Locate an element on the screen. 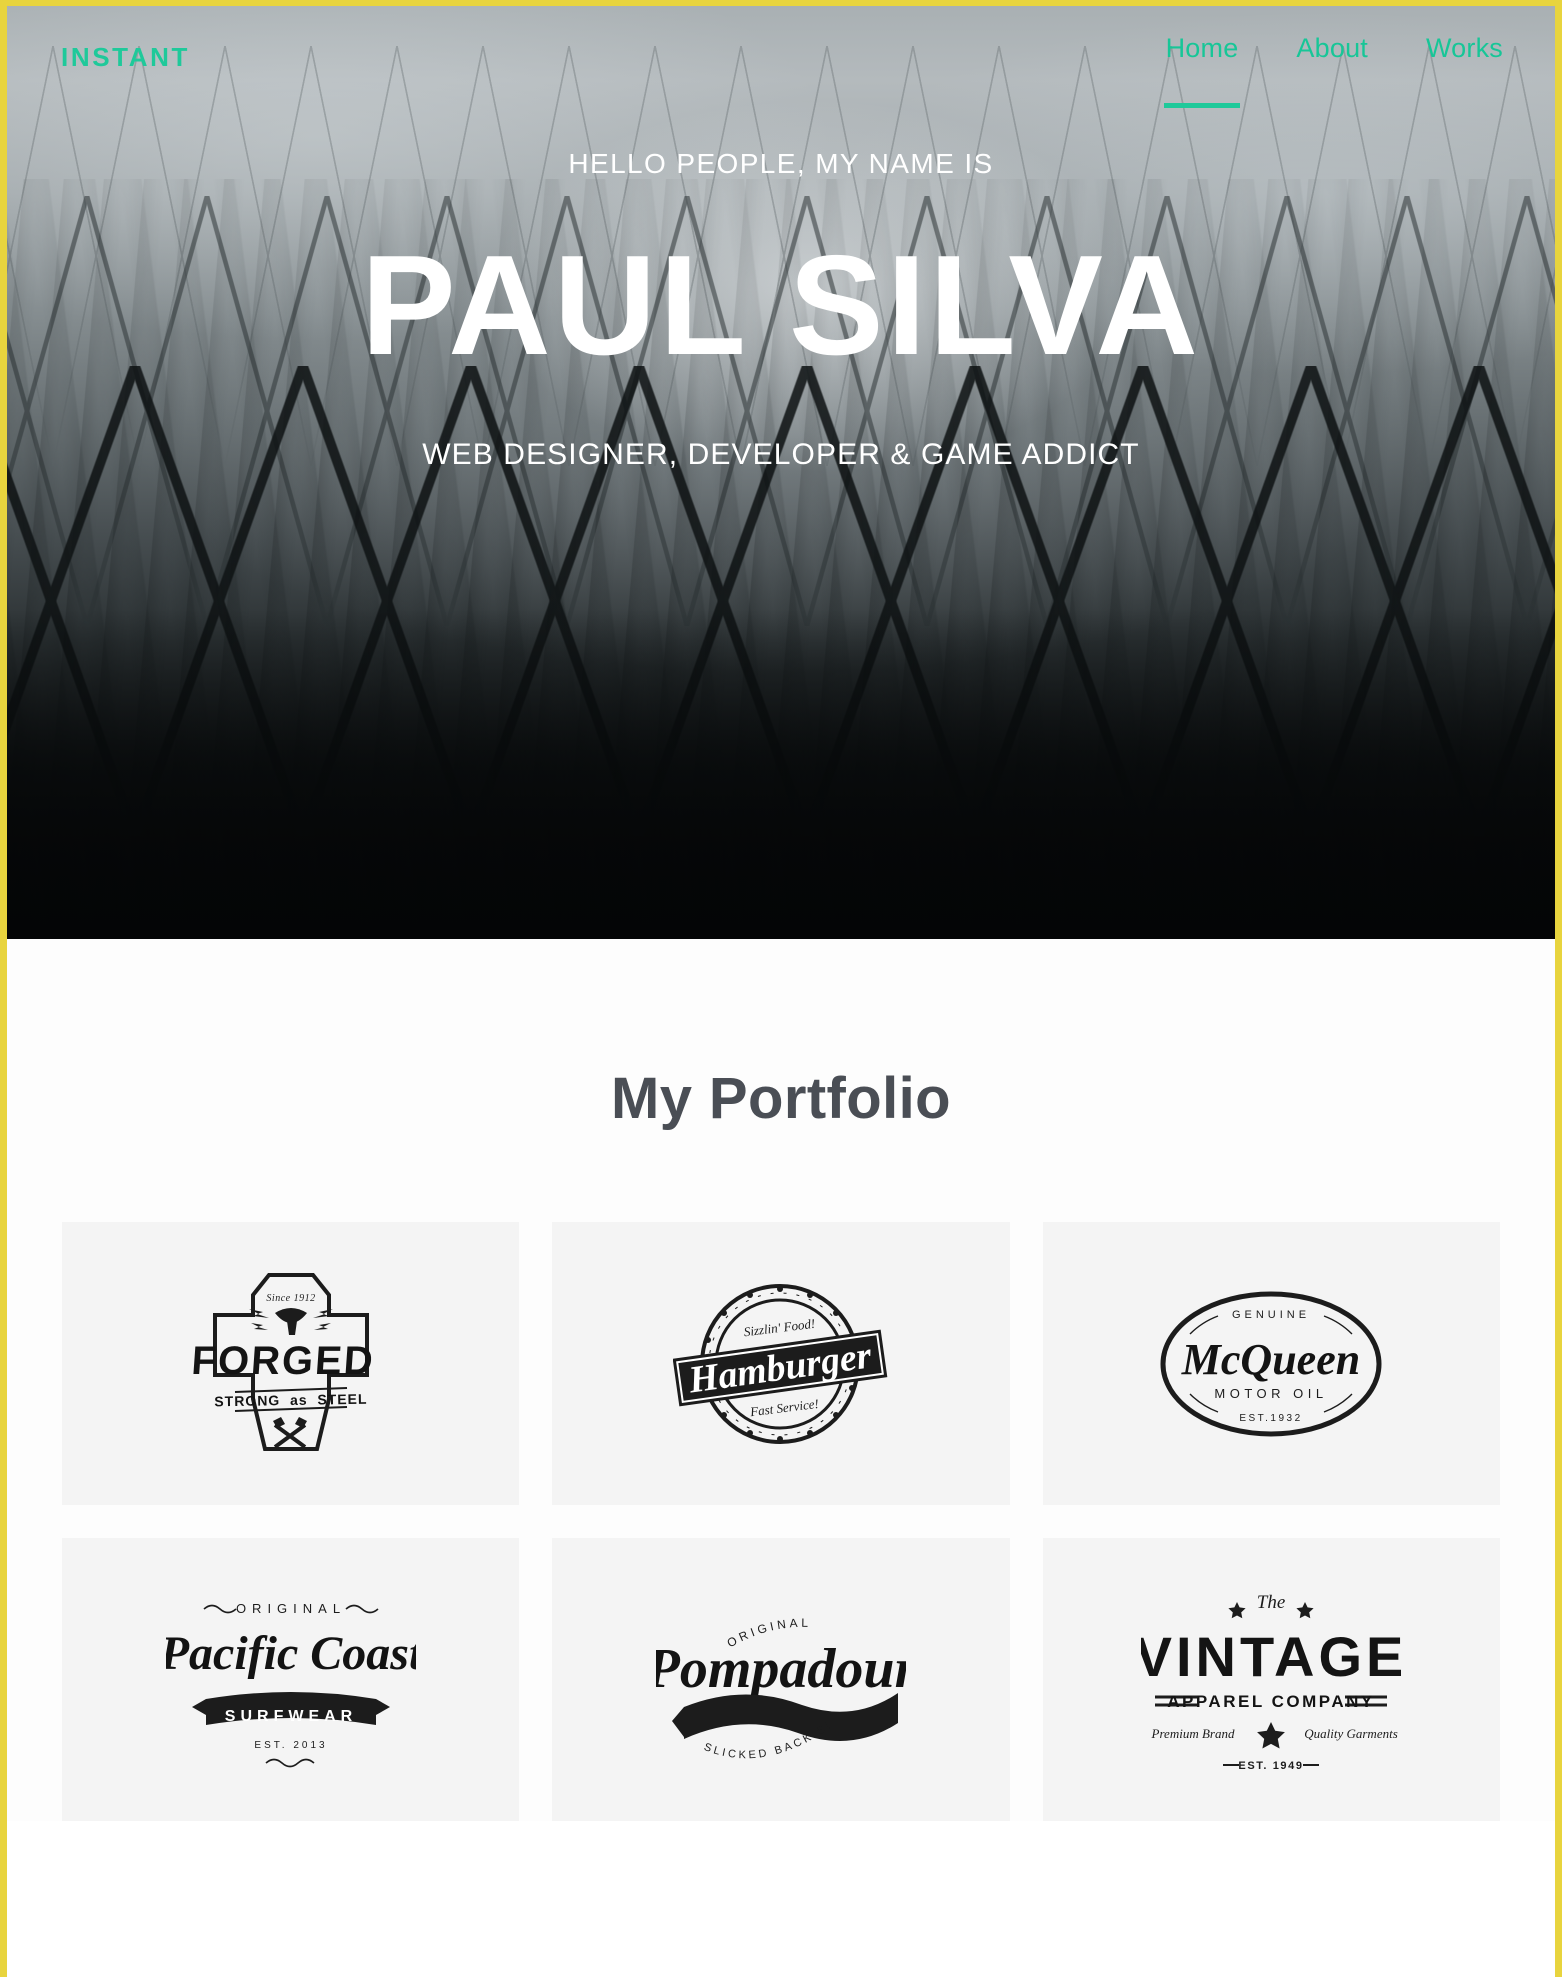 The width and height of the screenshot is (1562, 1977). svg-text: McQueen is located at coordinates (1270, 1359).